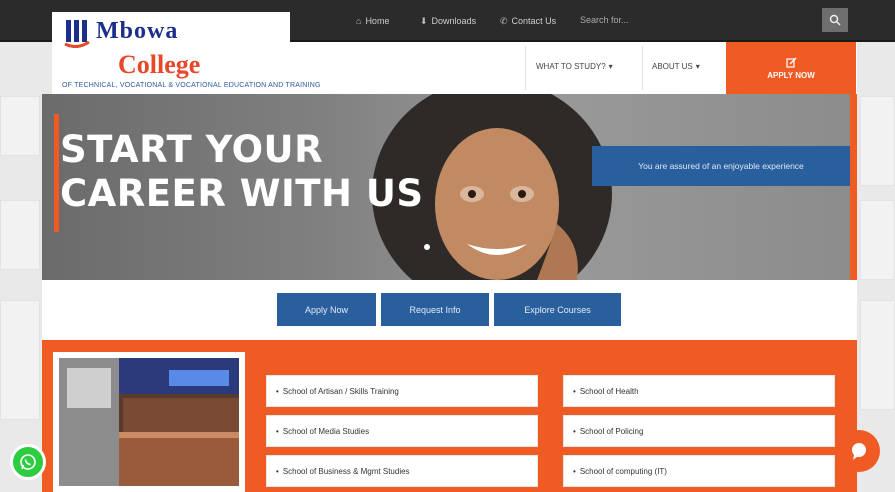 The width and height of the screenshot is (895, 492). Describe the element at coordinates (402, 391) in the screenshot. I see `school-item: • School of Artisan / Skills Training` at that location.